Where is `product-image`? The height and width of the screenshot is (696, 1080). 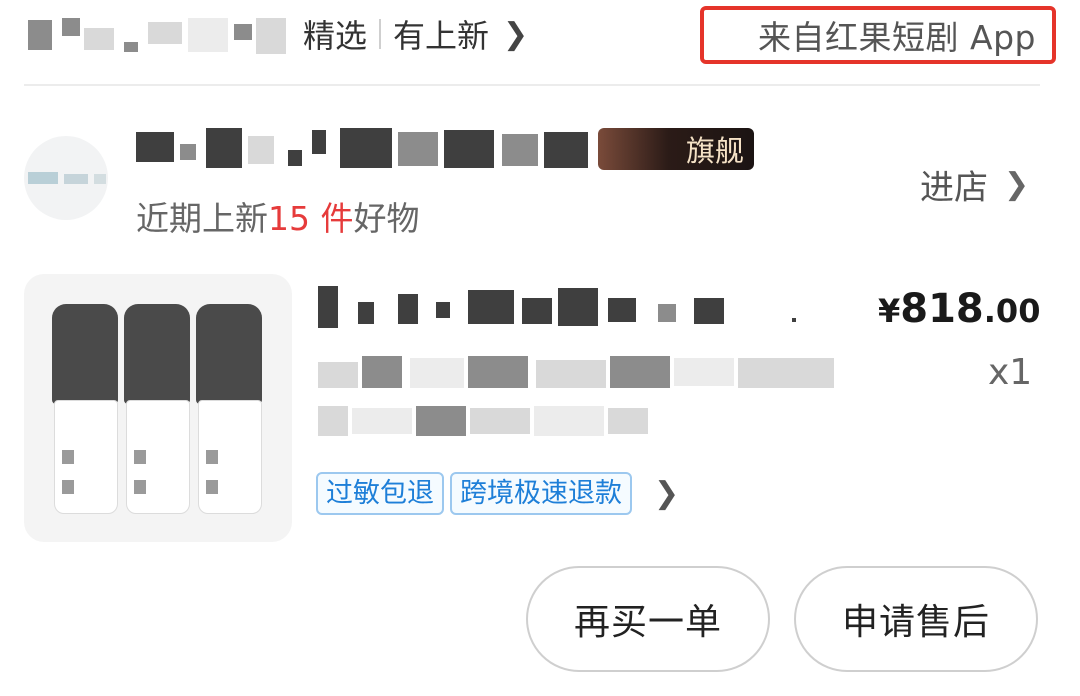
product-image is located at coordinates (158, 408).